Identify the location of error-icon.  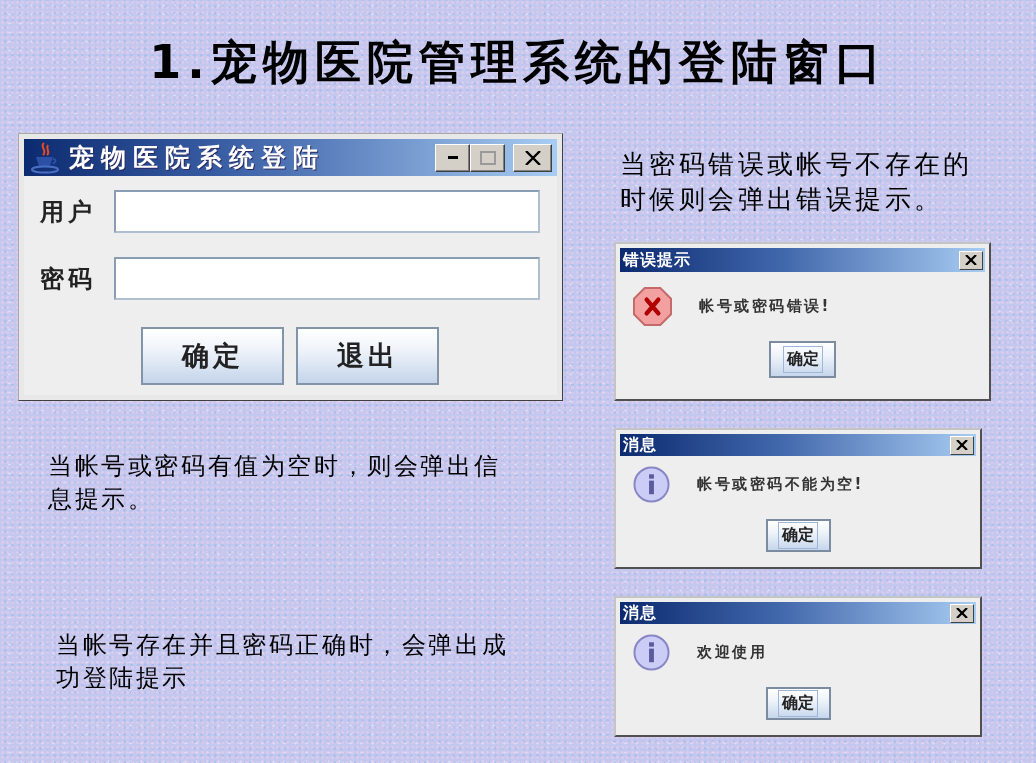
(652, 306).